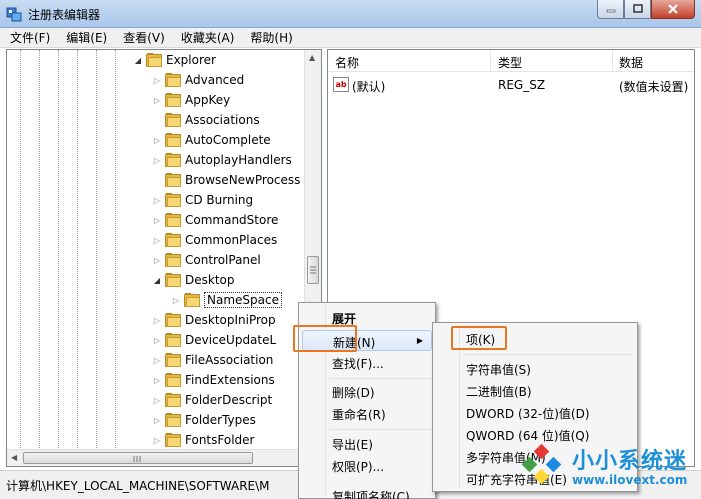 This screenshot has width=701, height=499. I want to click on menu-item-label: 复制项名称(C), so click(371, 494).